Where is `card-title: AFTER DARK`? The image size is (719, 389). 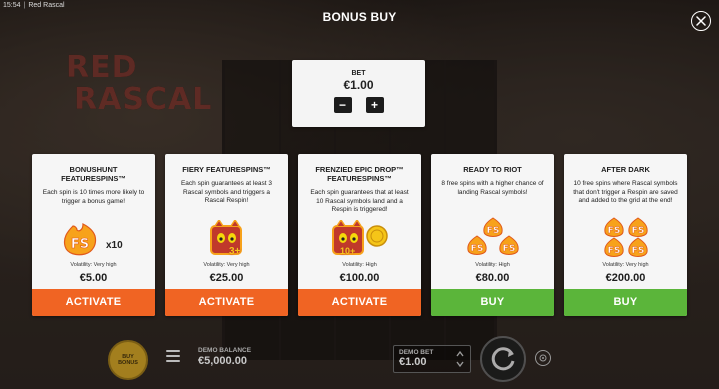 card-title: AFTER DARK is located at coordinates (625, 169).